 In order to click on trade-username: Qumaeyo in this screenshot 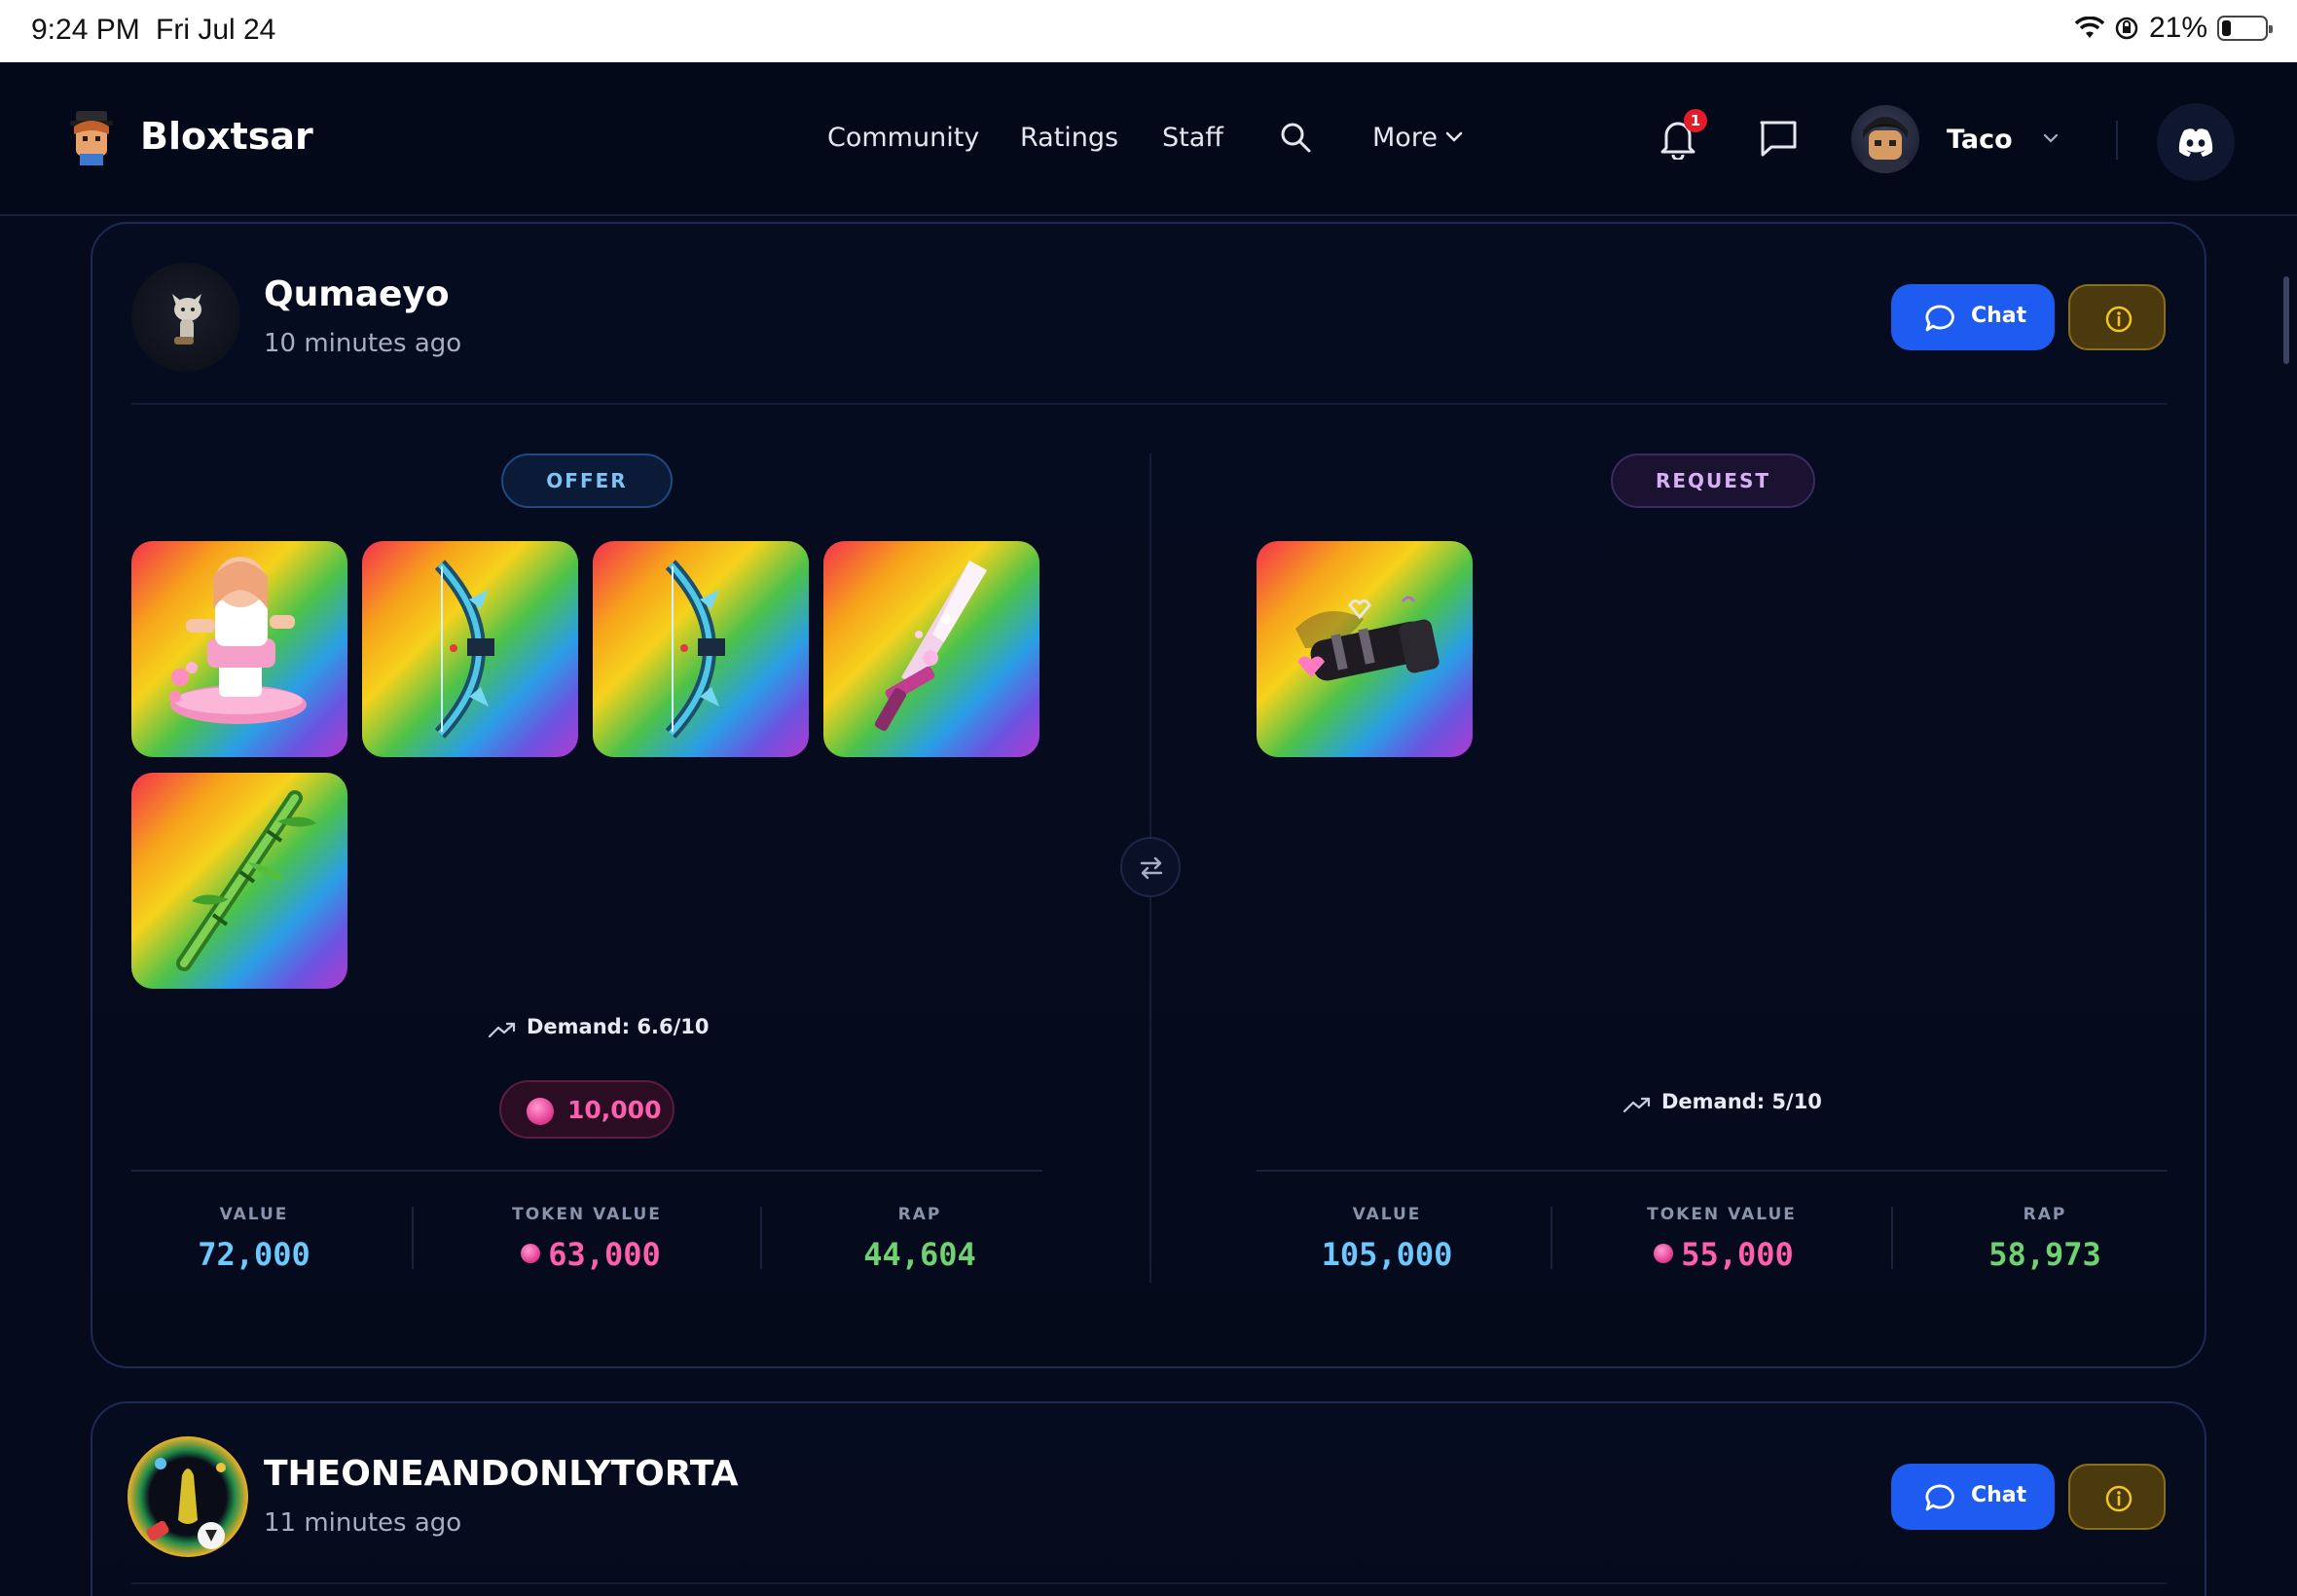, I will do `click(357, 294)`.